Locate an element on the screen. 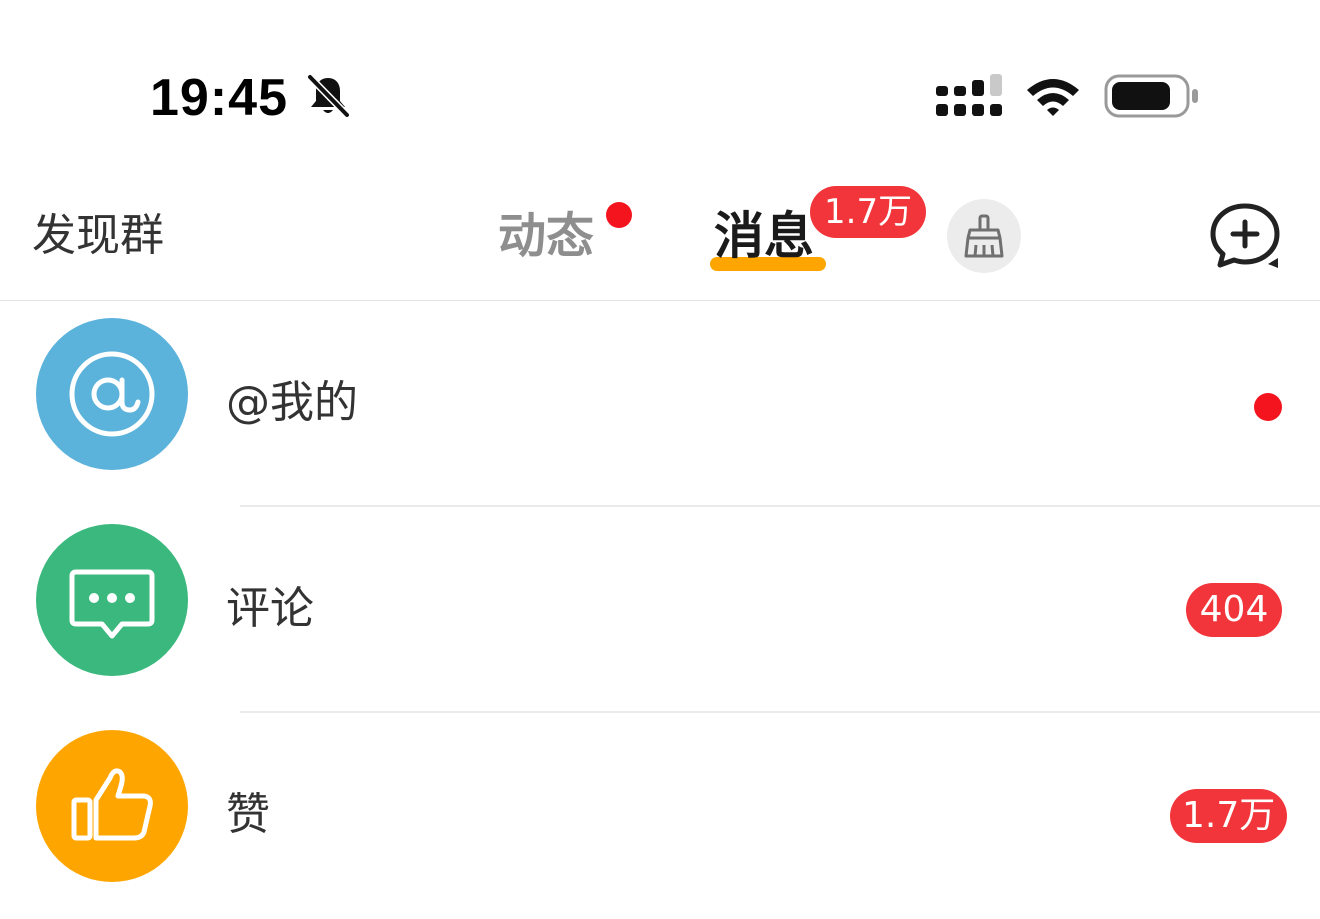 The image size is (1320, 919). messages-count-badge: 1.7万 is located at coordinates (868, 212).